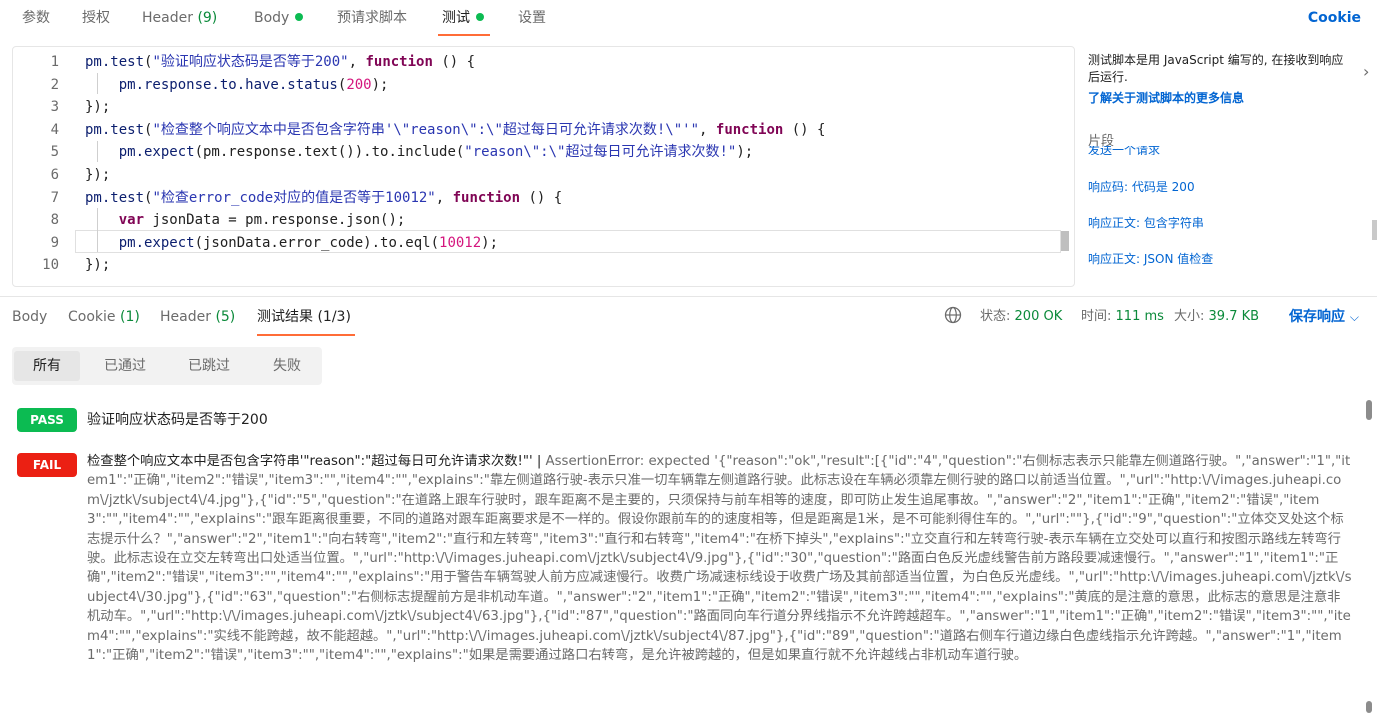  What do you see at coordinates (287, 366) in the screenshot?
I see `filter-failed: 失败` at bounding box center [287, 366].